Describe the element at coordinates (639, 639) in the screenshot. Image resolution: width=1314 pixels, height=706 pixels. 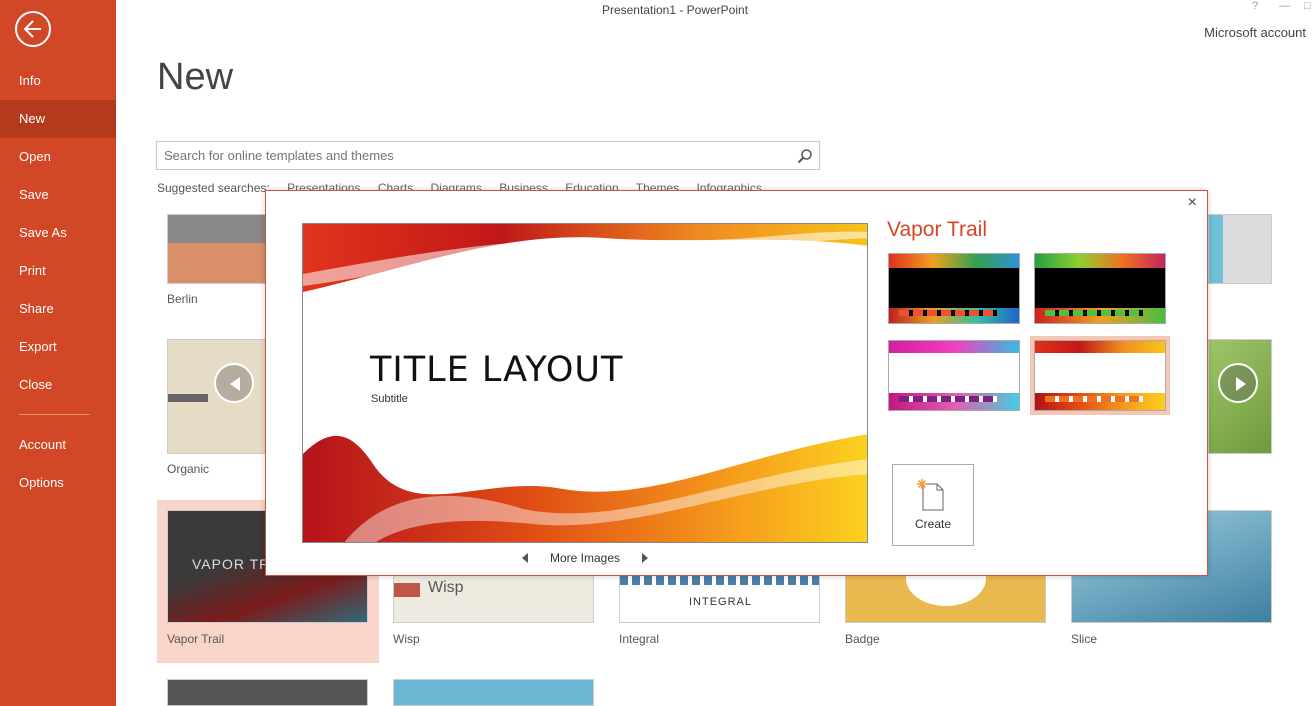
I see `template-name: Integral` at that location.